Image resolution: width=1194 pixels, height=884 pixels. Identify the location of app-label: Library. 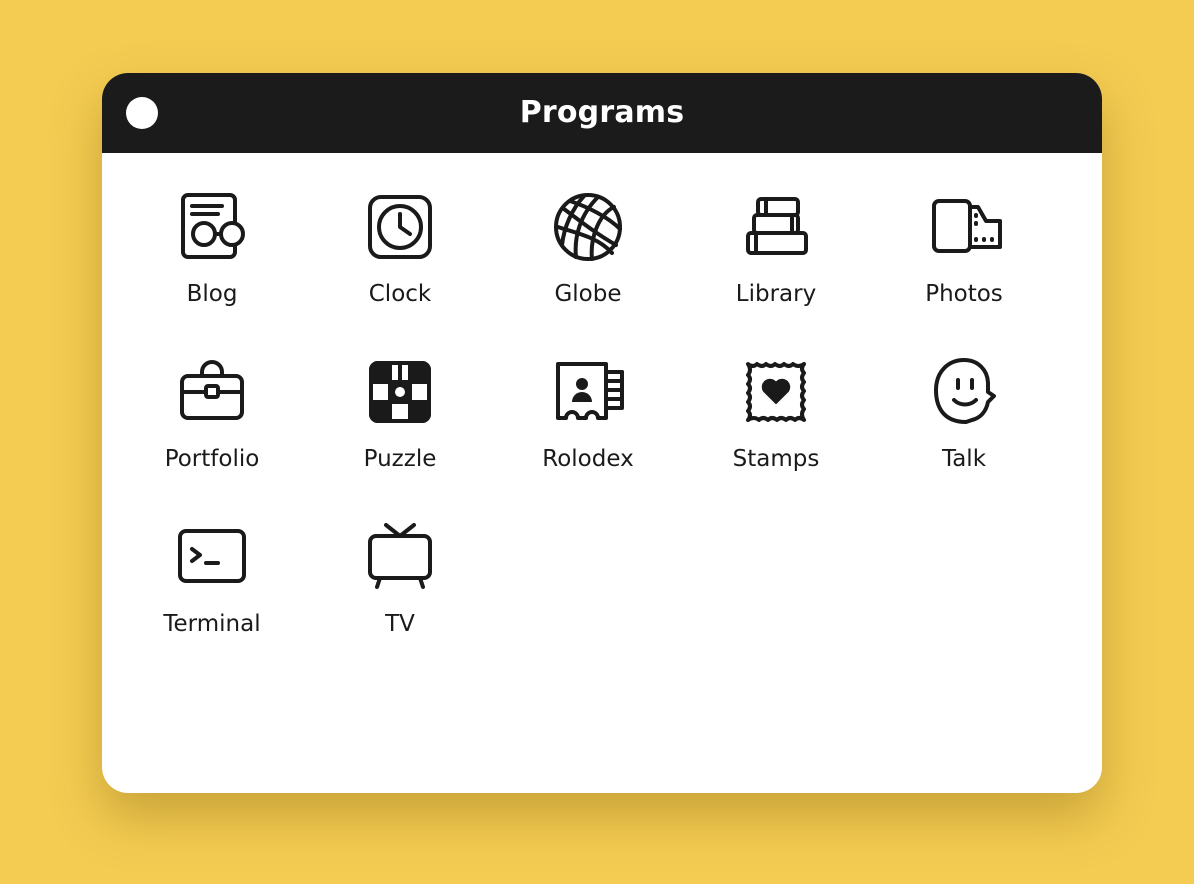
(776, 294).